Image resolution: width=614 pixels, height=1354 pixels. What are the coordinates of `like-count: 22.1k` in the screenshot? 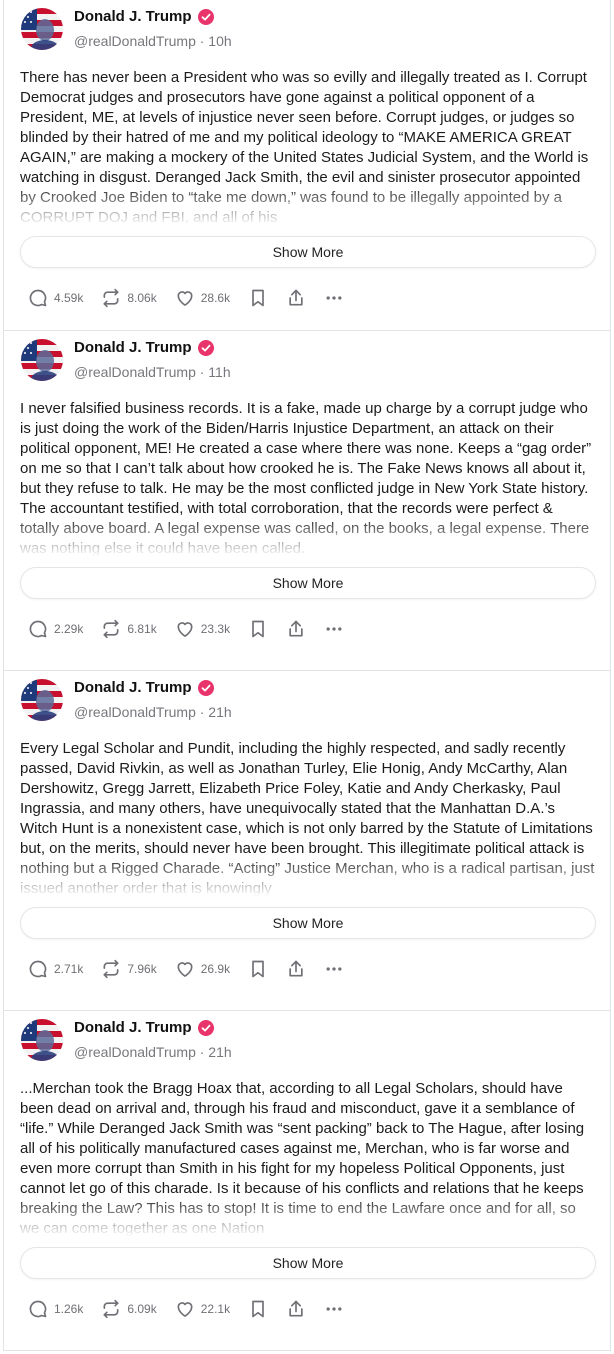 It's located at (215, 1309).